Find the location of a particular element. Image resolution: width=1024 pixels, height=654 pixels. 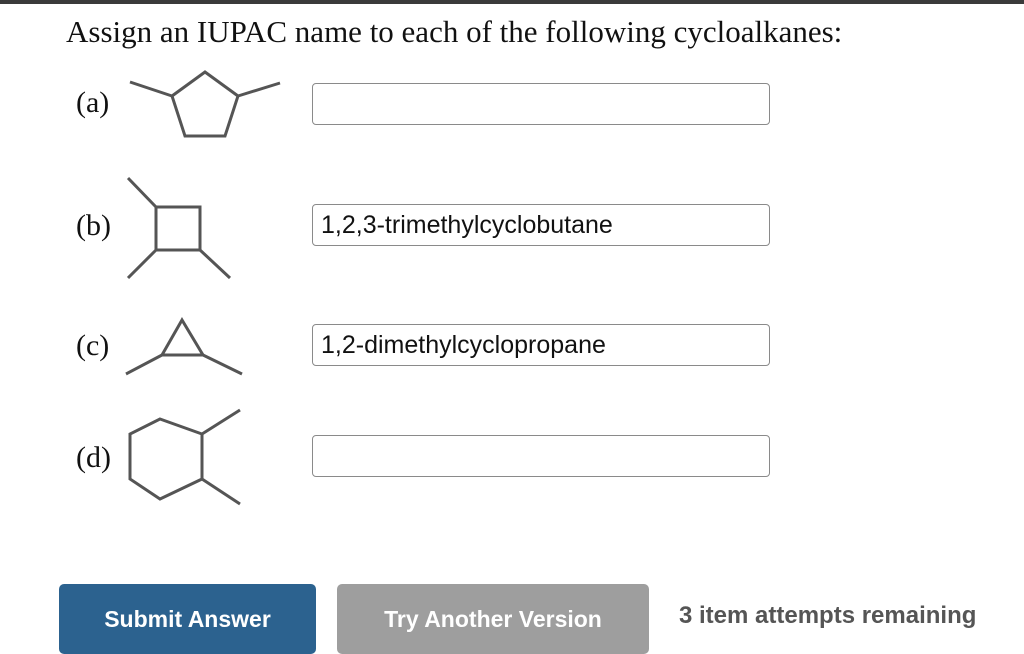

methylcyclopentane-structure-icon is located at coordinates (205, 104).